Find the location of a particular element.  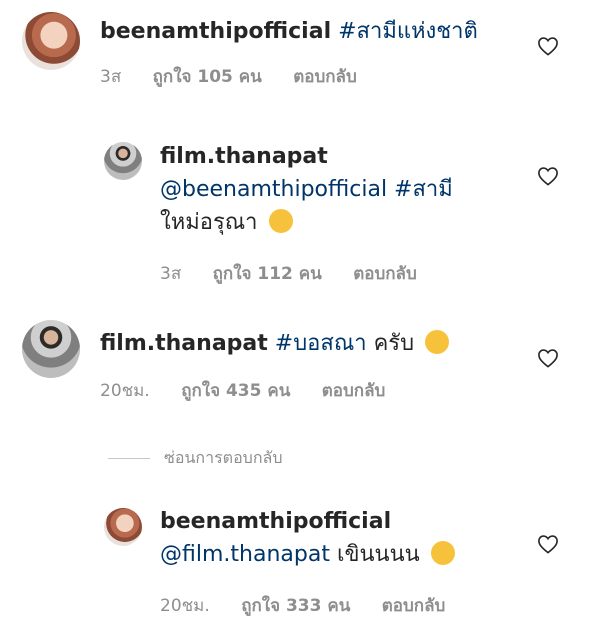

likes-count: ถูกใจ 105 คน is located at coordinates (207, 77).